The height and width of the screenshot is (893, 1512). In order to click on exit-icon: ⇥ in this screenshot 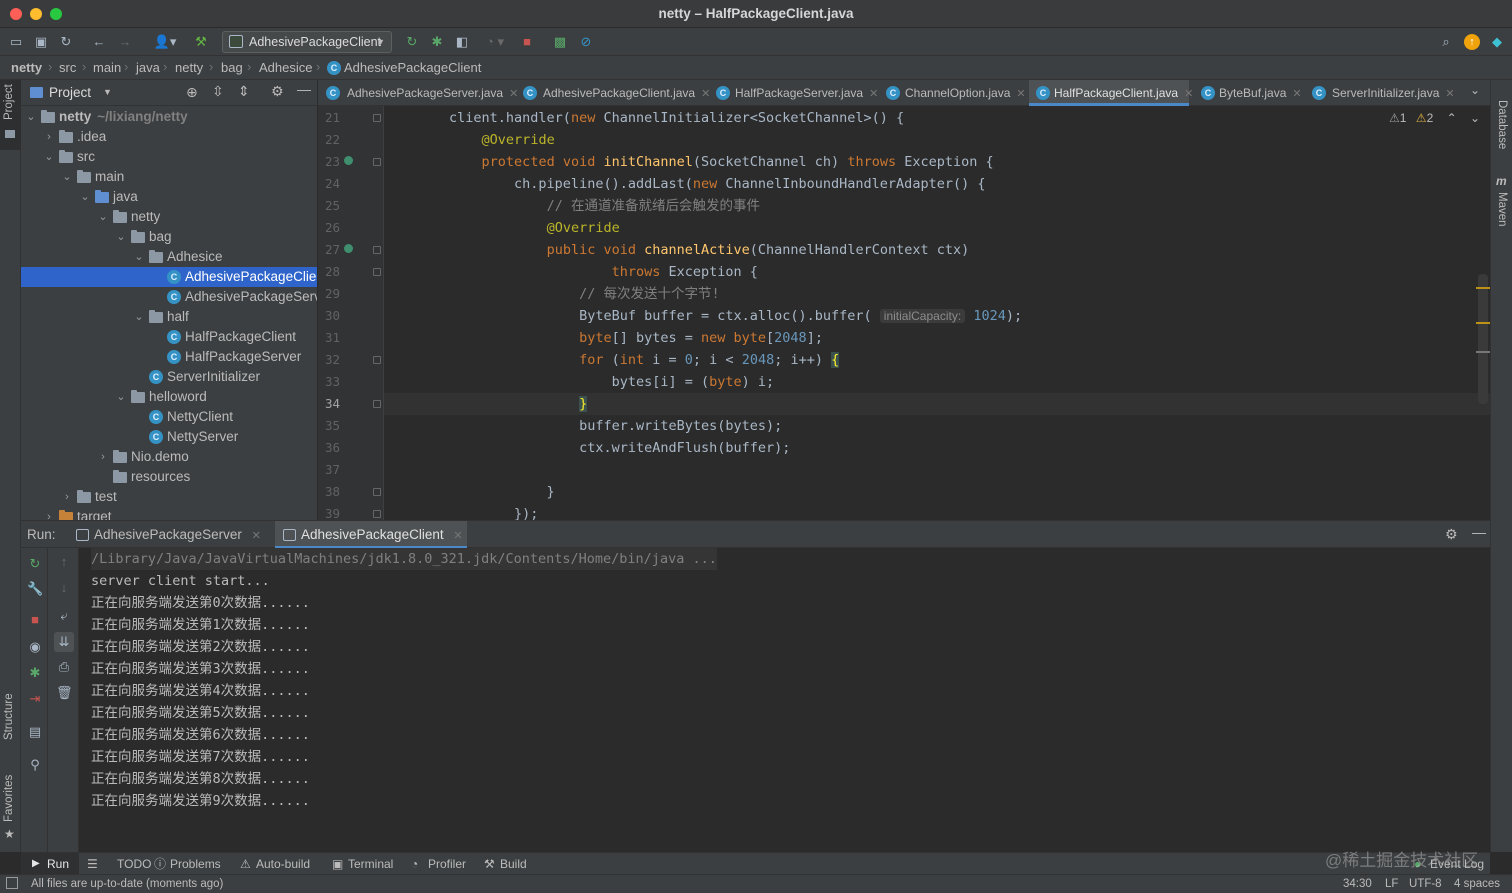, I will do `click(35, 699)`.